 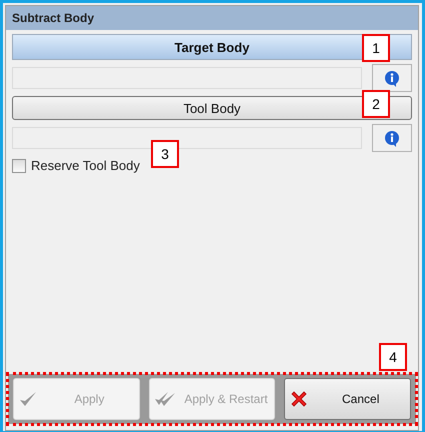 I want to click on window-title: Subtract Body, so click(x=212, y=18).